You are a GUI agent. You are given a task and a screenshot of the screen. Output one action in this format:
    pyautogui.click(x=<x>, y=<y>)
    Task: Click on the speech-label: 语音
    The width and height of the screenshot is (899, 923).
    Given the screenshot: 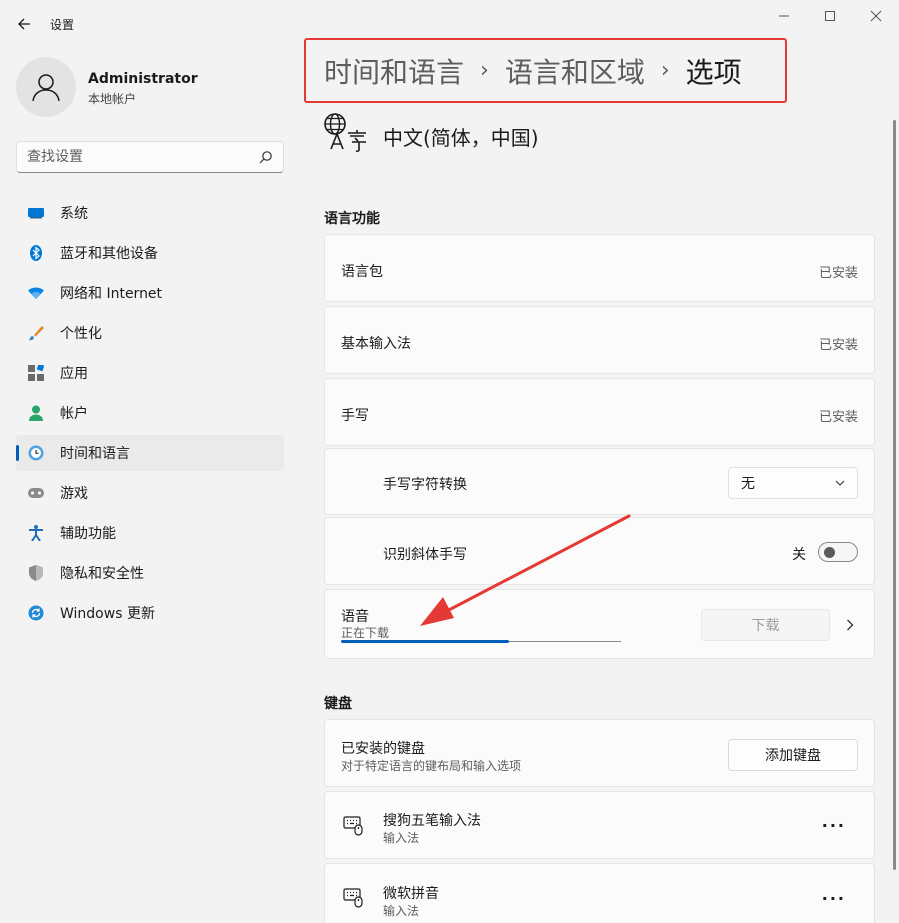 What is the action you would take?
    pyautogui.click(x=355, y=617)
    